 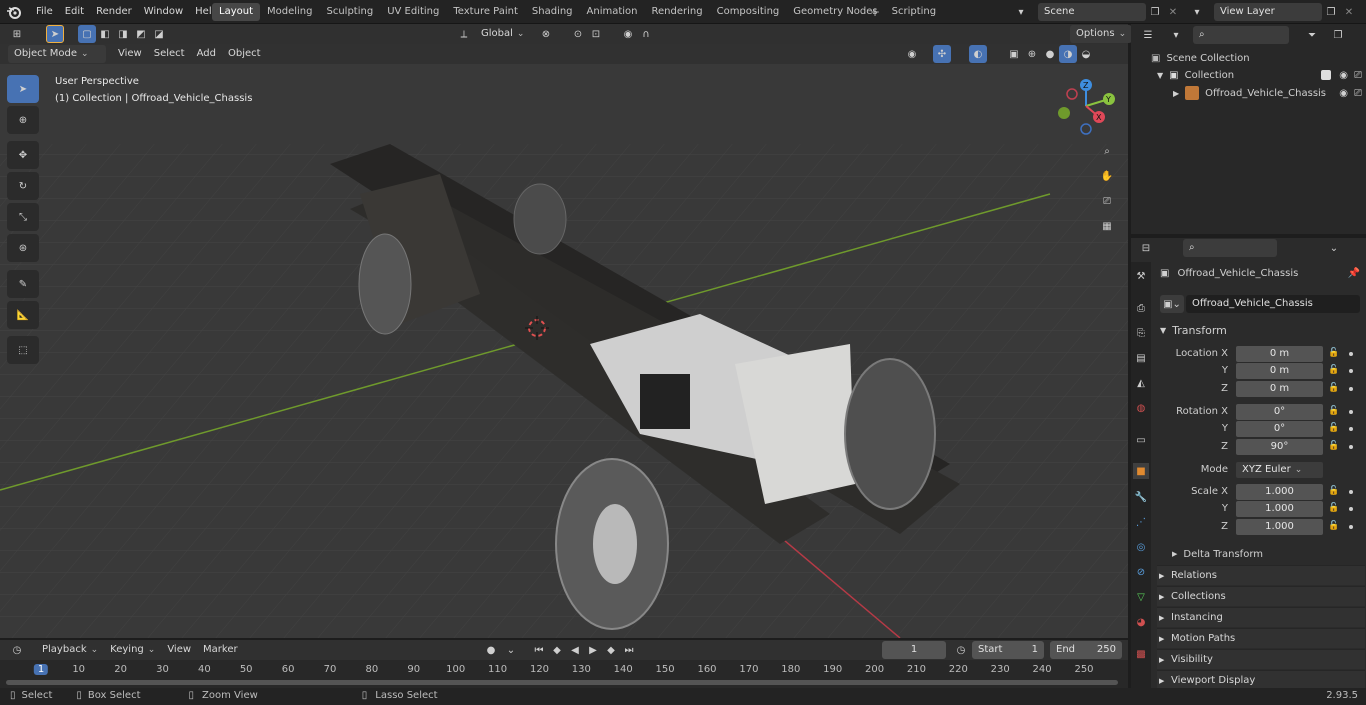 I want to click on viewport-menu-select: Select, so click(x=169, y=54).